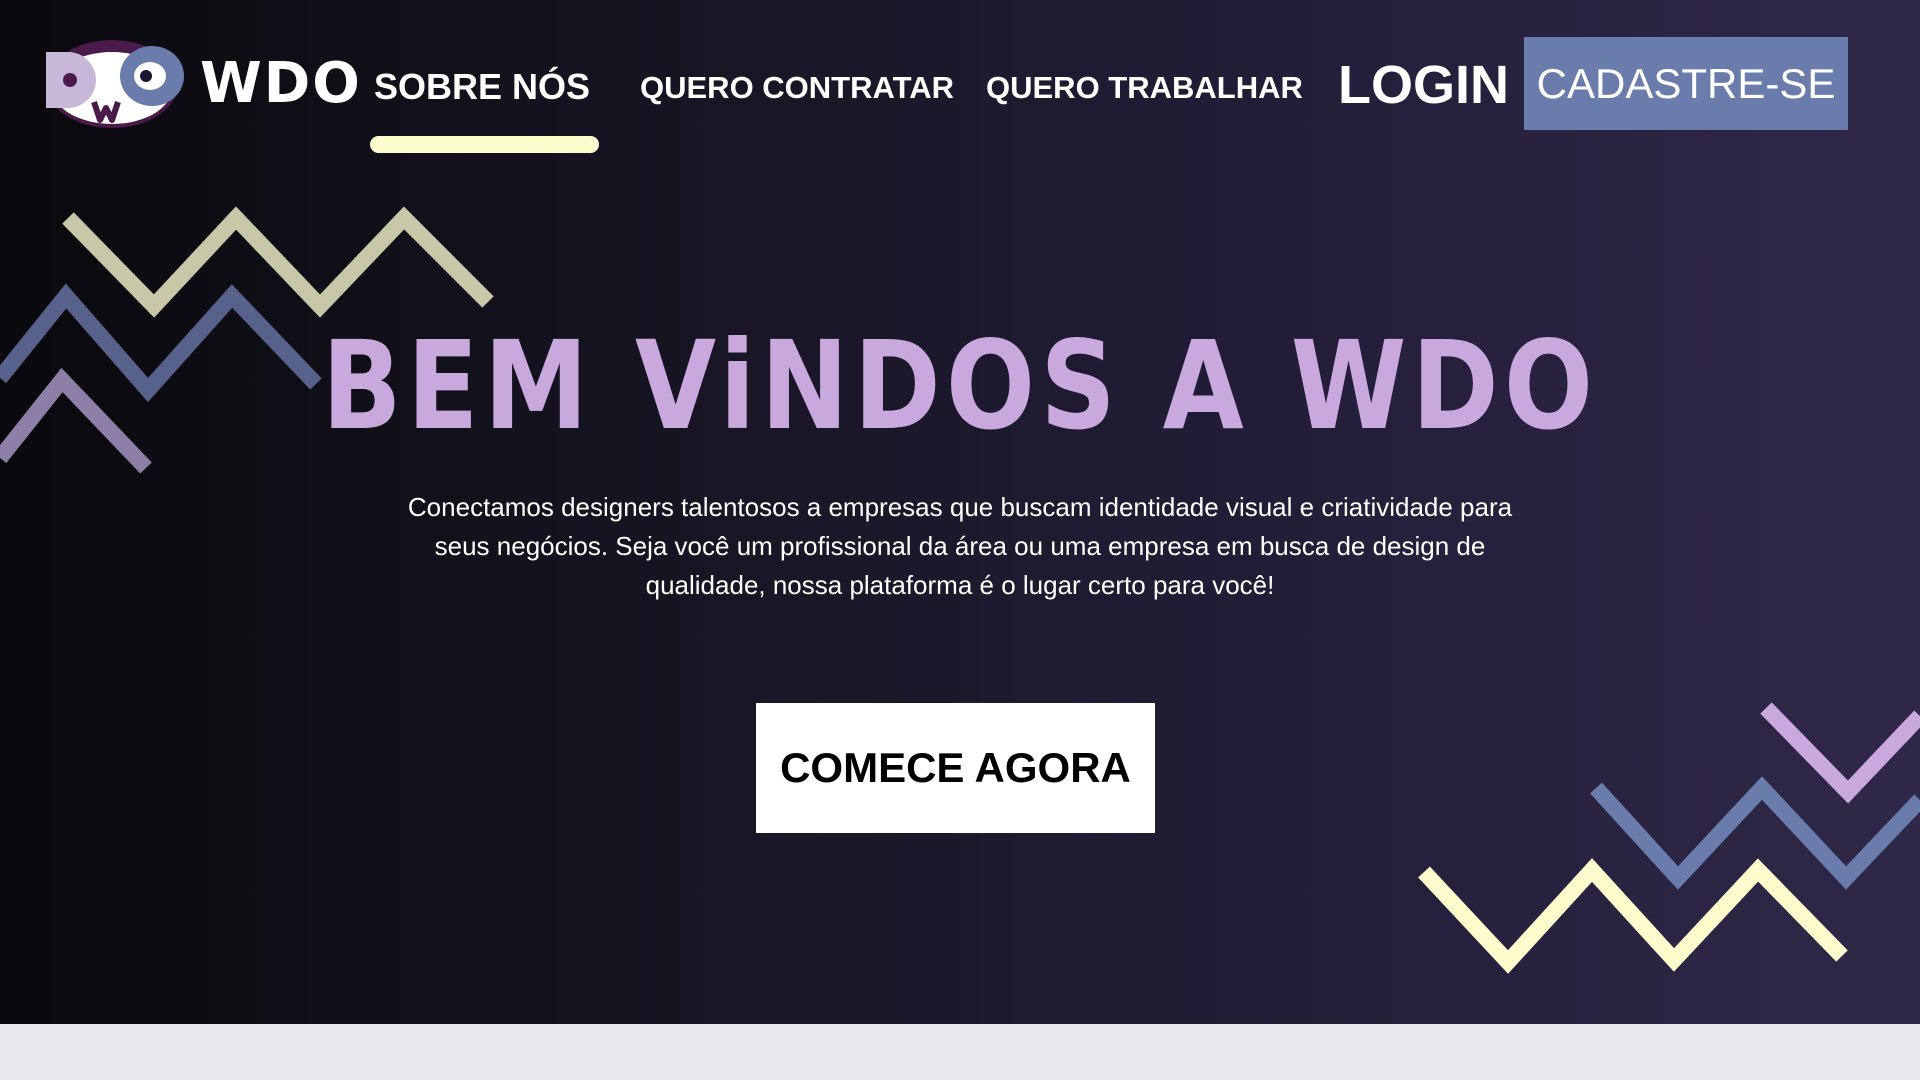 Image resolution: width=1920 pixels, height=1080 pixels. Describe the element at coordinates (482, 87) in the screenshot. I see `nav-item-sobre-nos: SOBRE NÓS` at that location.